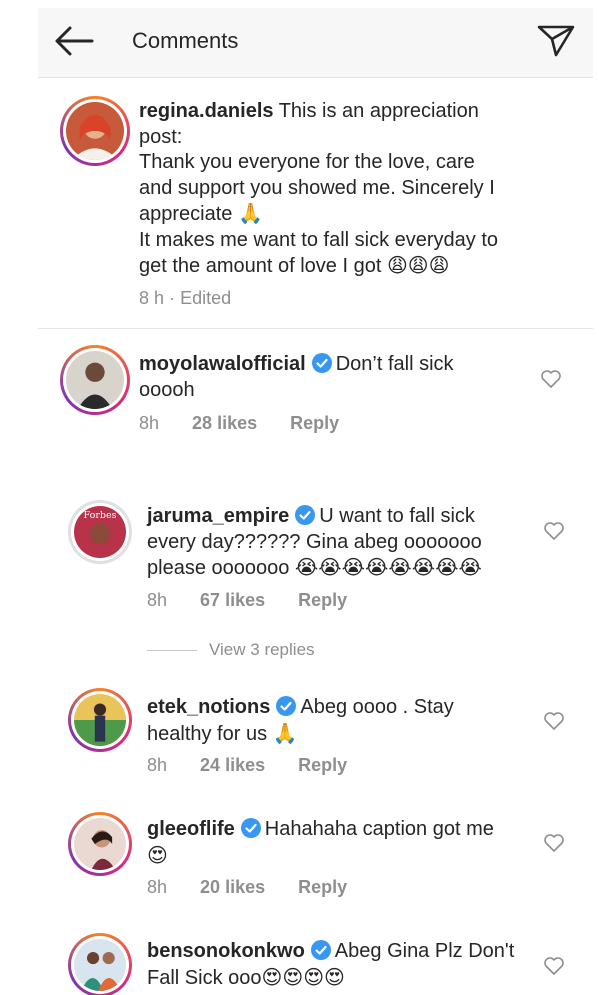 The height and width of the screenshot is (995, 599). Describe the element at coordinates (152, 298) in the screenshot. I see `caption-time: 8 h` at that location.